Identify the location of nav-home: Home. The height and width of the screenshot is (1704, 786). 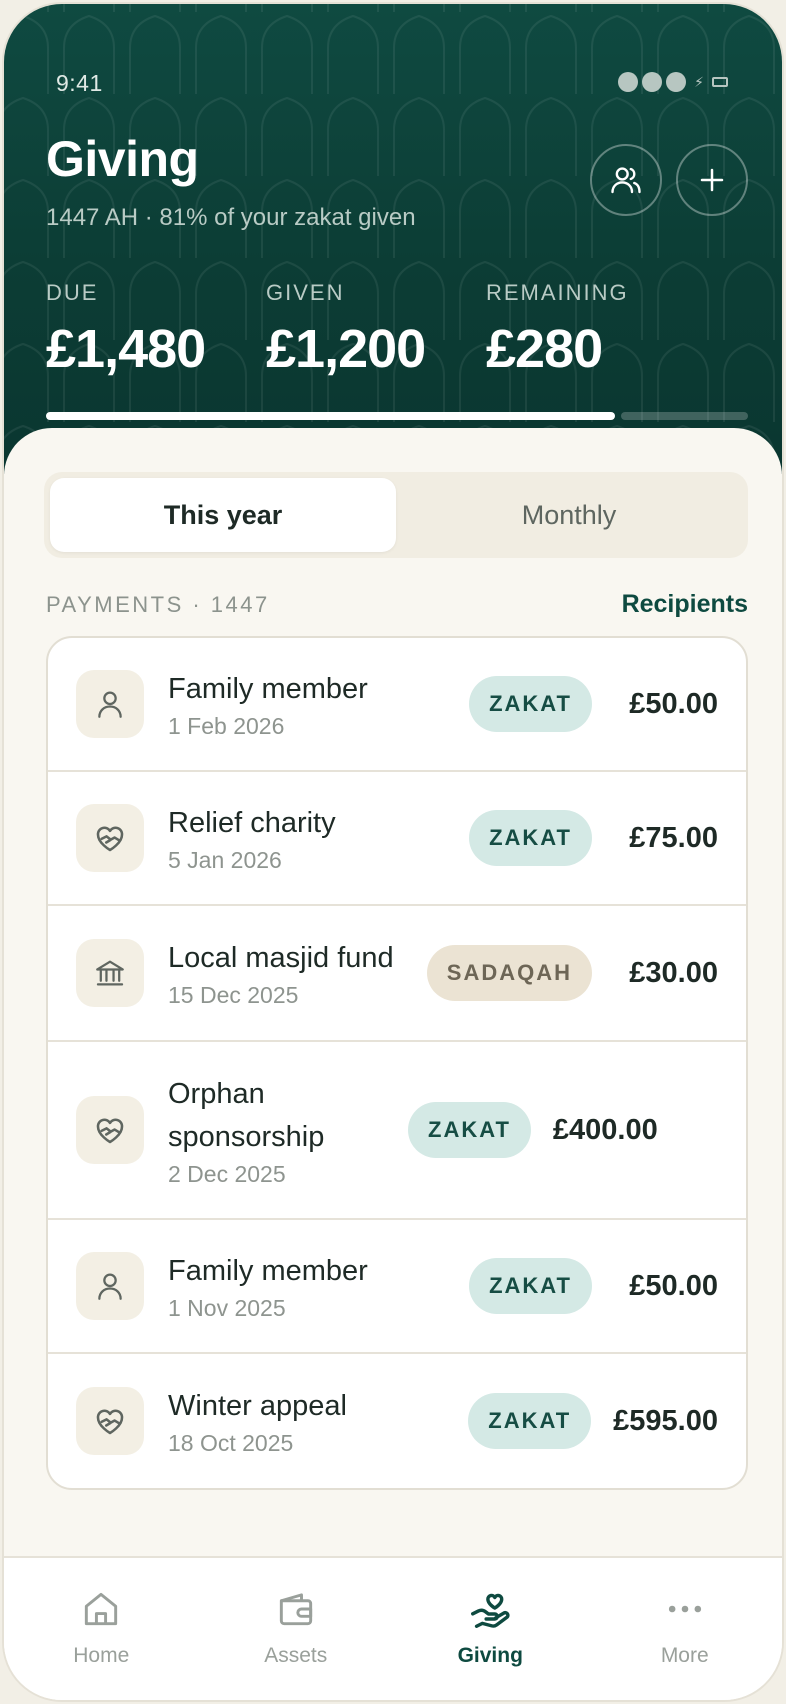
(101, 1629).